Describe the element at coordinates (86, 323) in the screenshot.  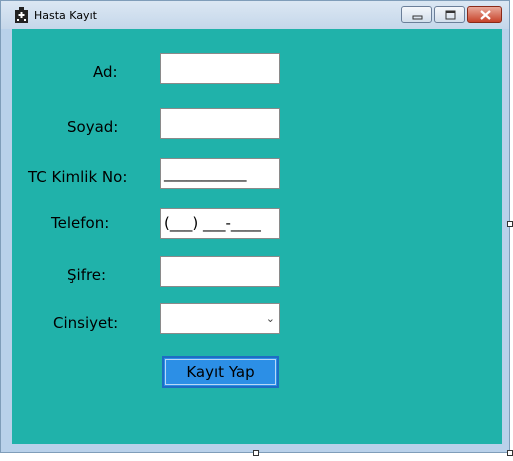
I see `cinsiyet-label: Cinsiyet:` at that location.